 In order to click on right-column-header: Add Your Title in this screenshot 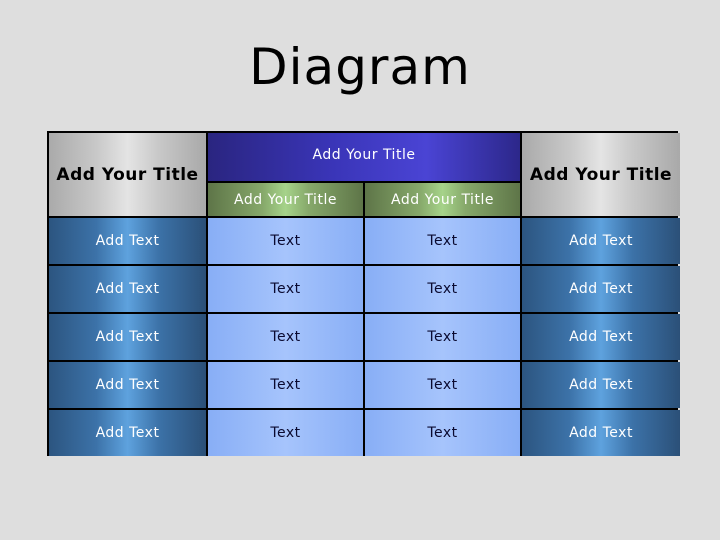, I will do `click(601, 174)`.